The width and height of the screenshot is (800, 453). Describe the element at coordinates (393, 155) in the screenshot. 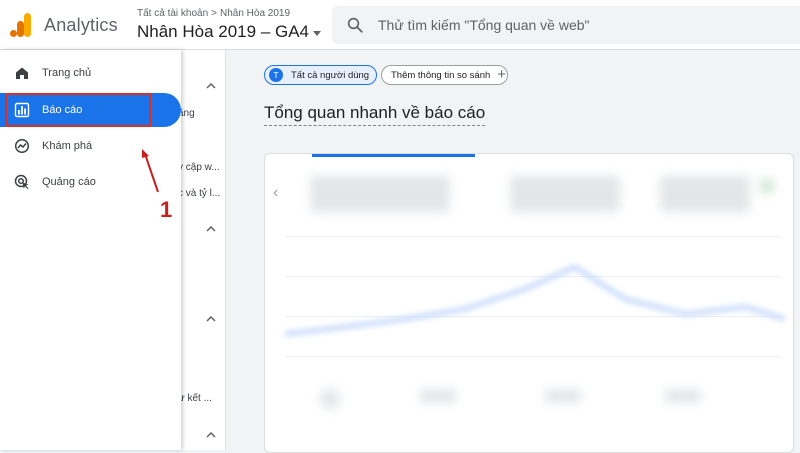

I see `active-tab-indicator` at that location.